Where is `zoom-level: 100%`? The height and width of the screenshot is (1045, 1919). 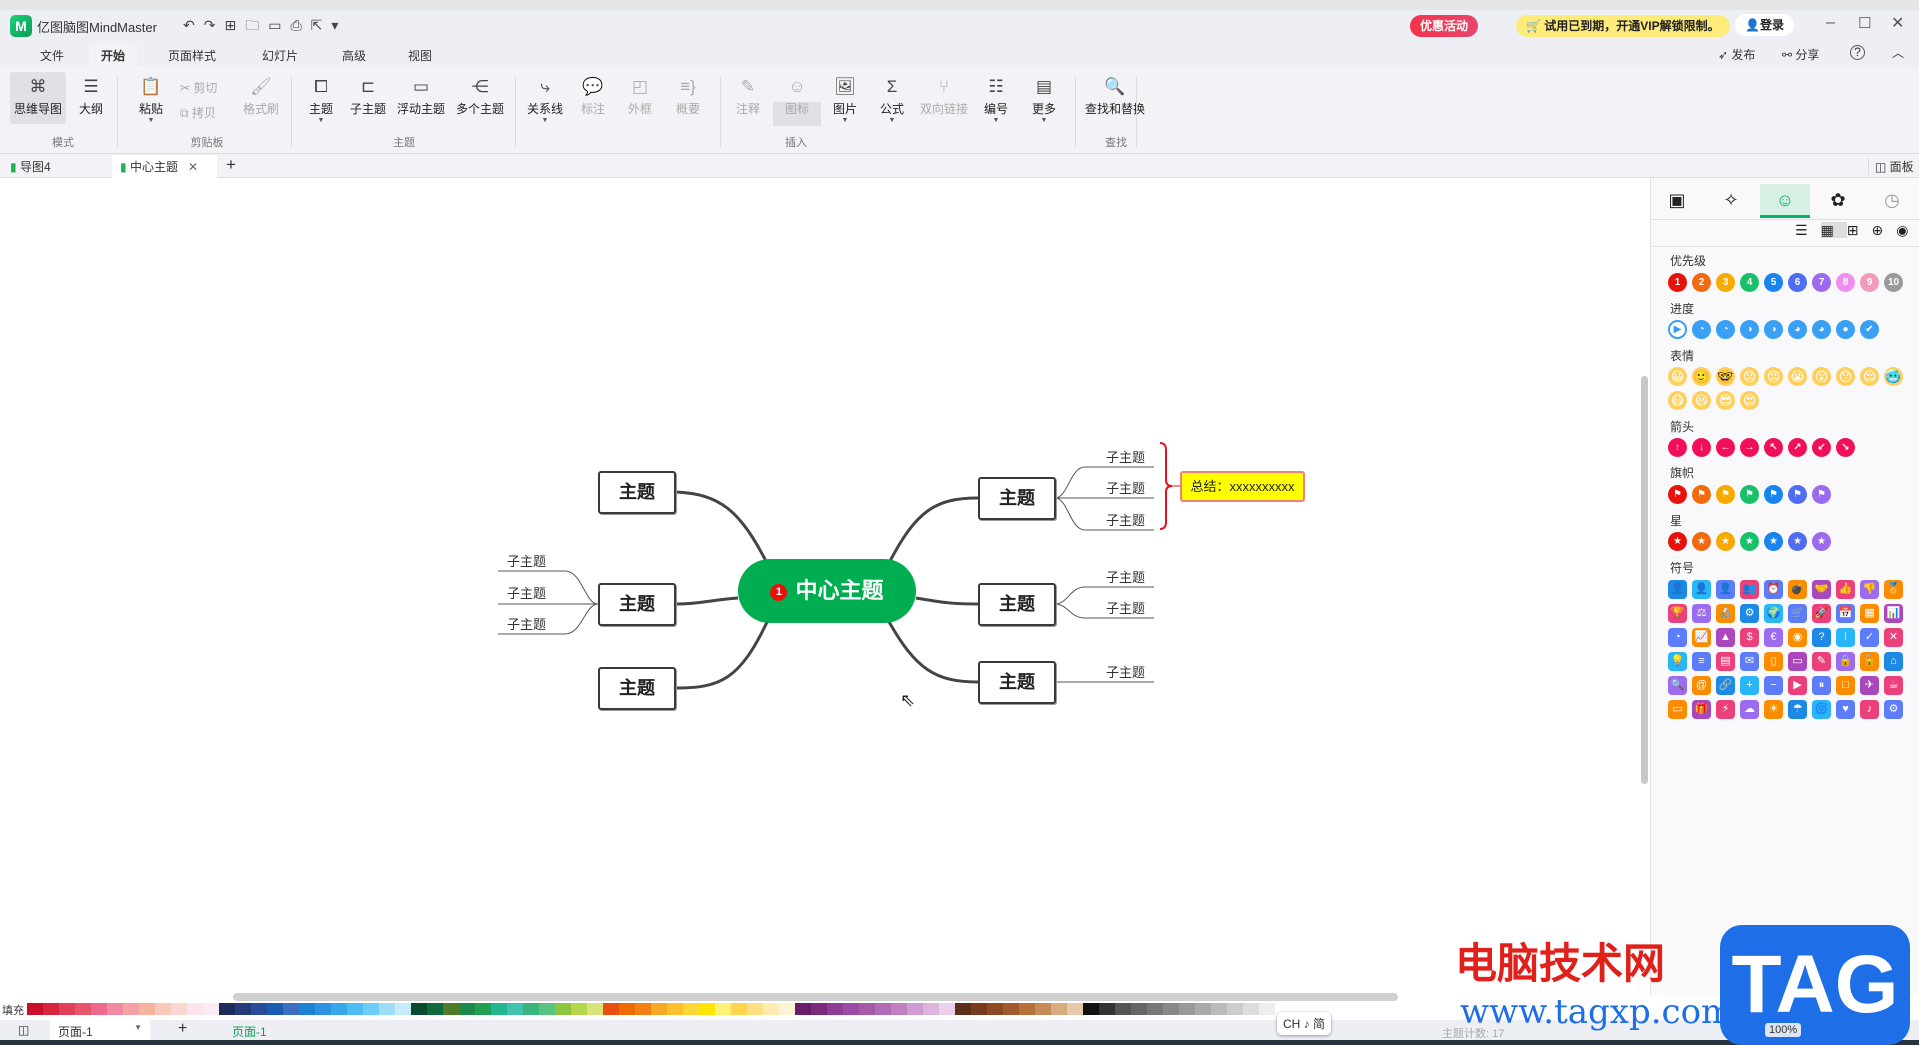 zoom-level: 100% is located at coordinates (1783, 1030).